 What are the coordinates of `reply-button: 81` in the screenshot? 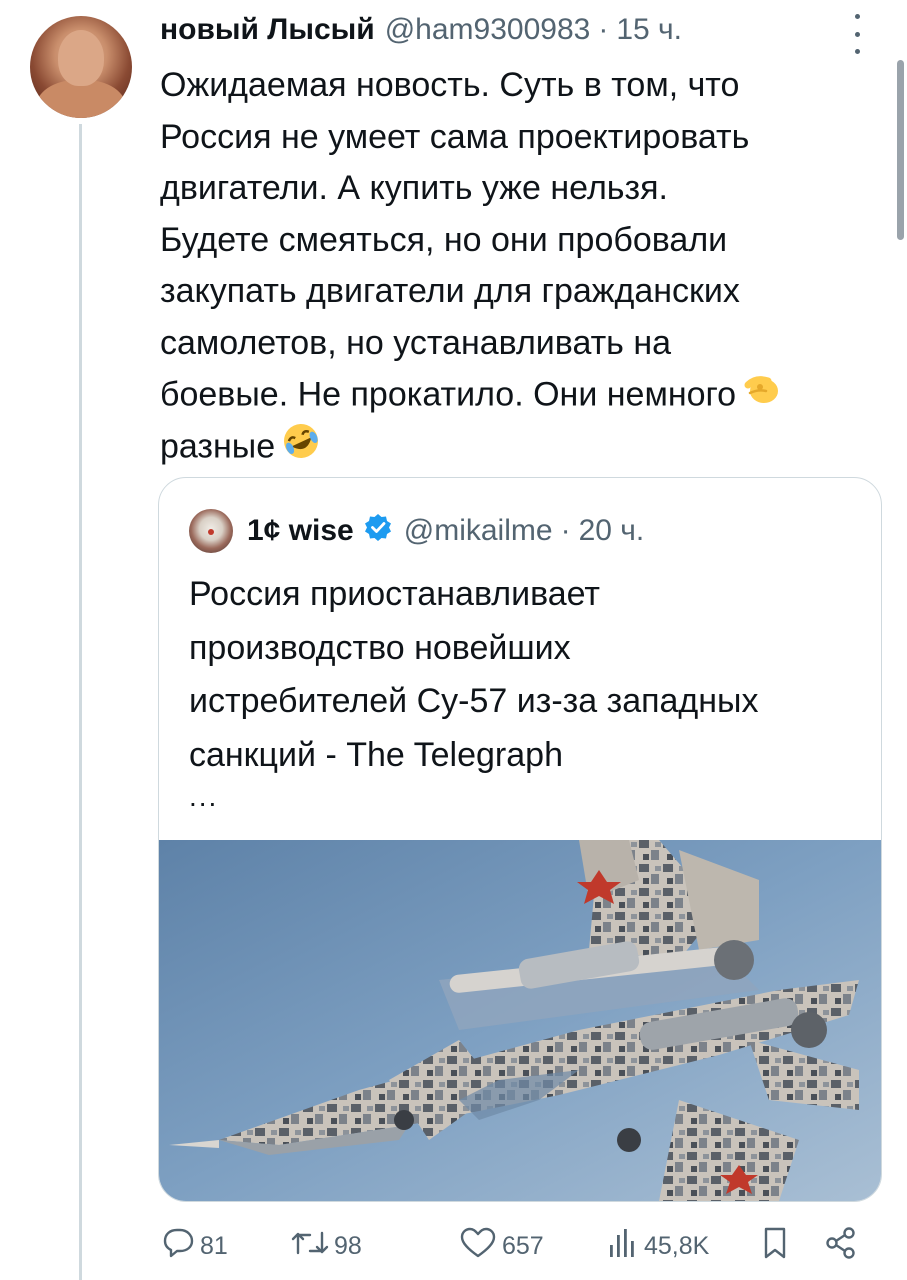 It's located at (194, 1246).